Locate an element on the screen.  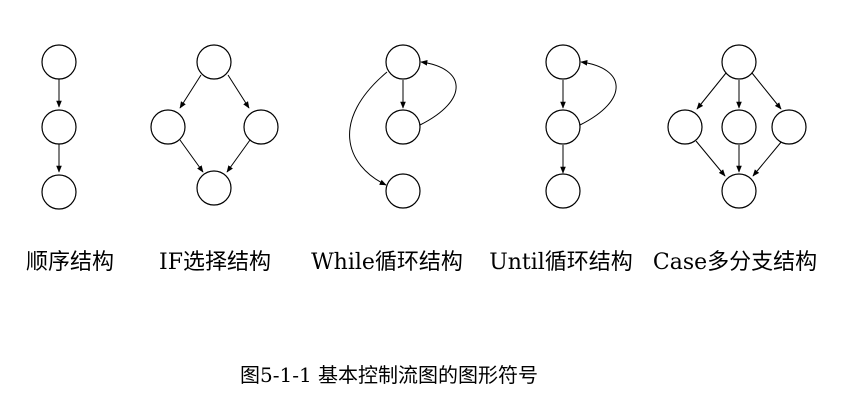
case-edge-top-left is located at coordinates (711, 91).